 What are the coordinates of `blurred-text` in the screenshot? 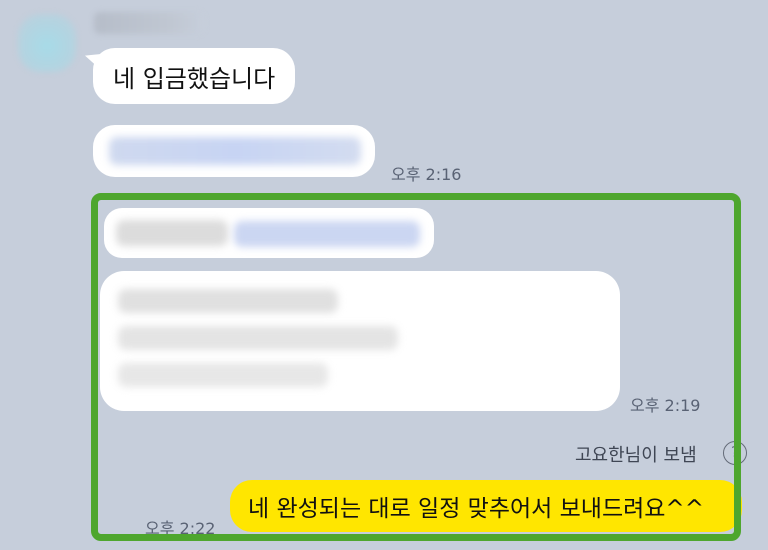 It's located at (172, 233).